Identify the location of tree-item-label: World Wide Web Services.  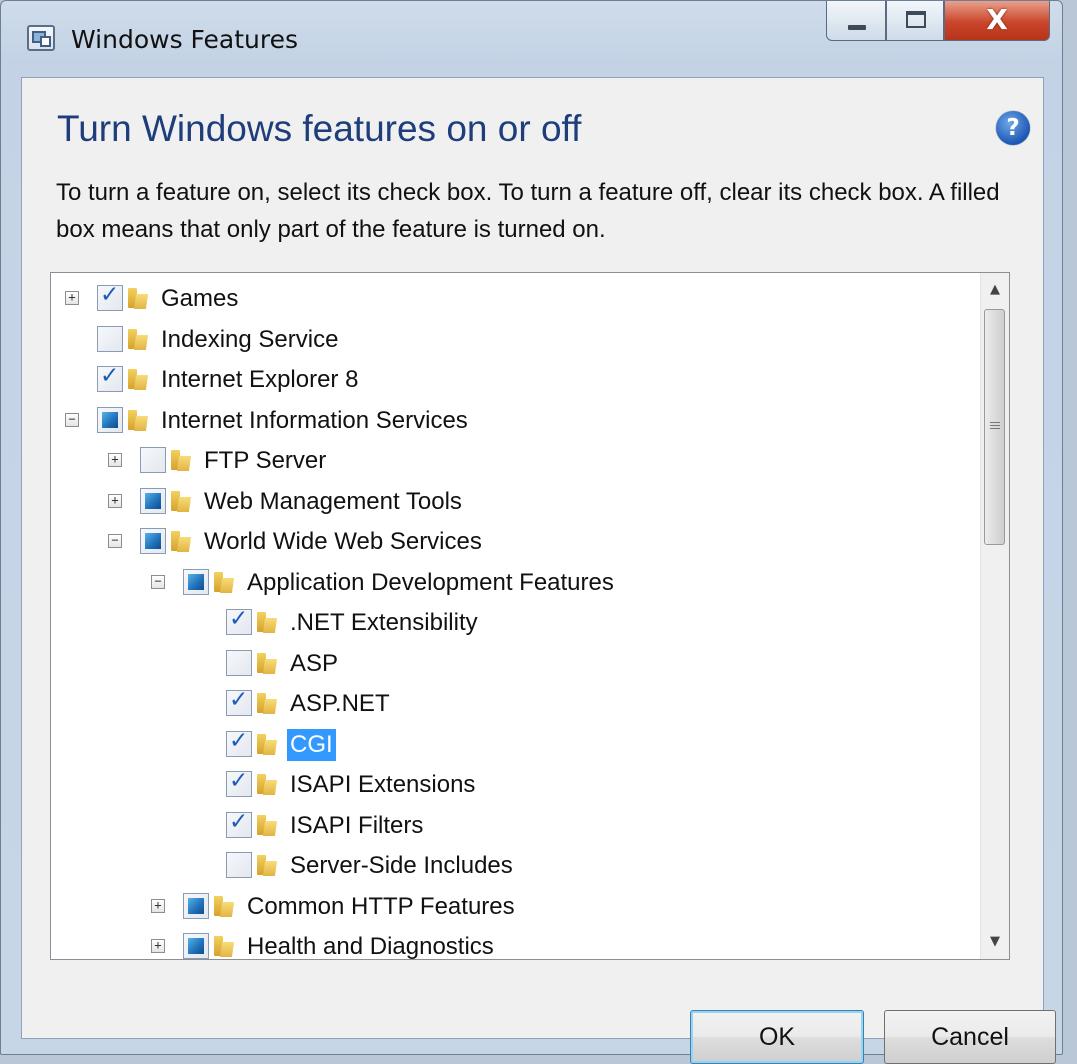
(343, 541).